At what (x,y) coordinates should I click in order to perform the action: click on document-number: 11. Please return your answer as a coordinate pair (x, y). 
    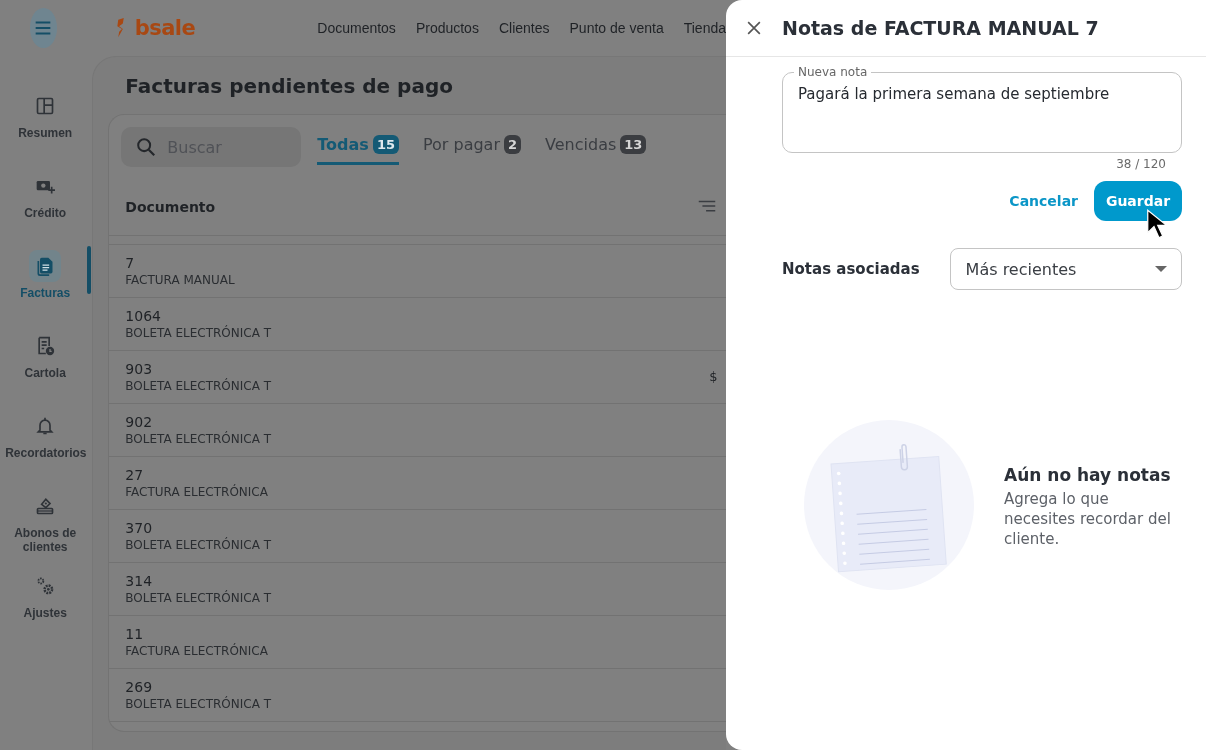
    Looking at the image, I should click on (134, 633).